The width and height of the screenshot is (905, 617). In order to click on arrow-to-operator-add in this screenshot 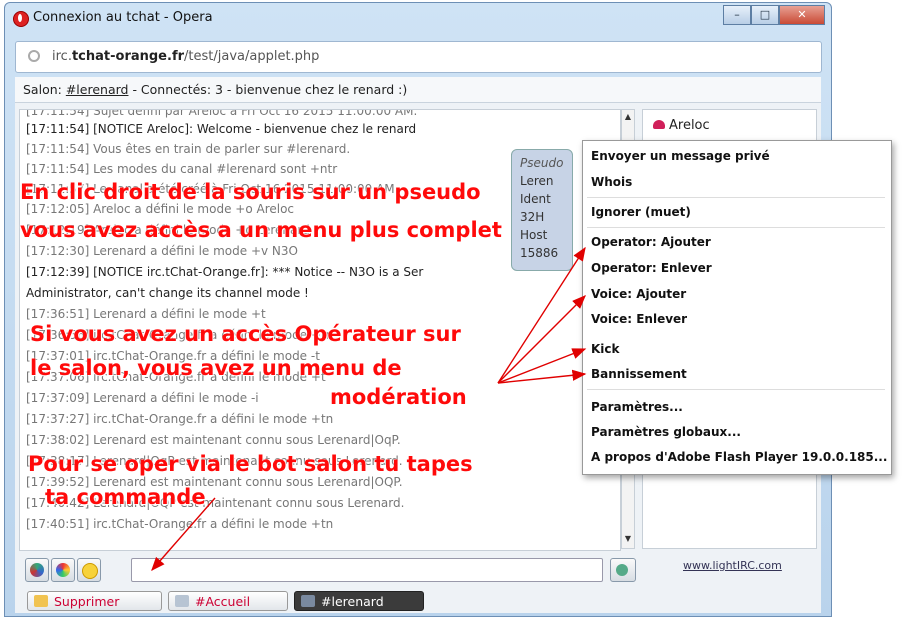, I will do `click(541, 315)`.